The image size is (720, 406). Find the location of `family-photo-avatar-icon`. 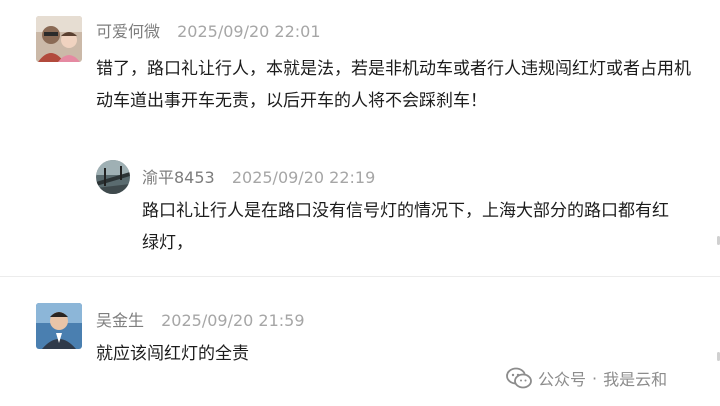

family-photo-avatar-icon is located at coordinates (59, 39).